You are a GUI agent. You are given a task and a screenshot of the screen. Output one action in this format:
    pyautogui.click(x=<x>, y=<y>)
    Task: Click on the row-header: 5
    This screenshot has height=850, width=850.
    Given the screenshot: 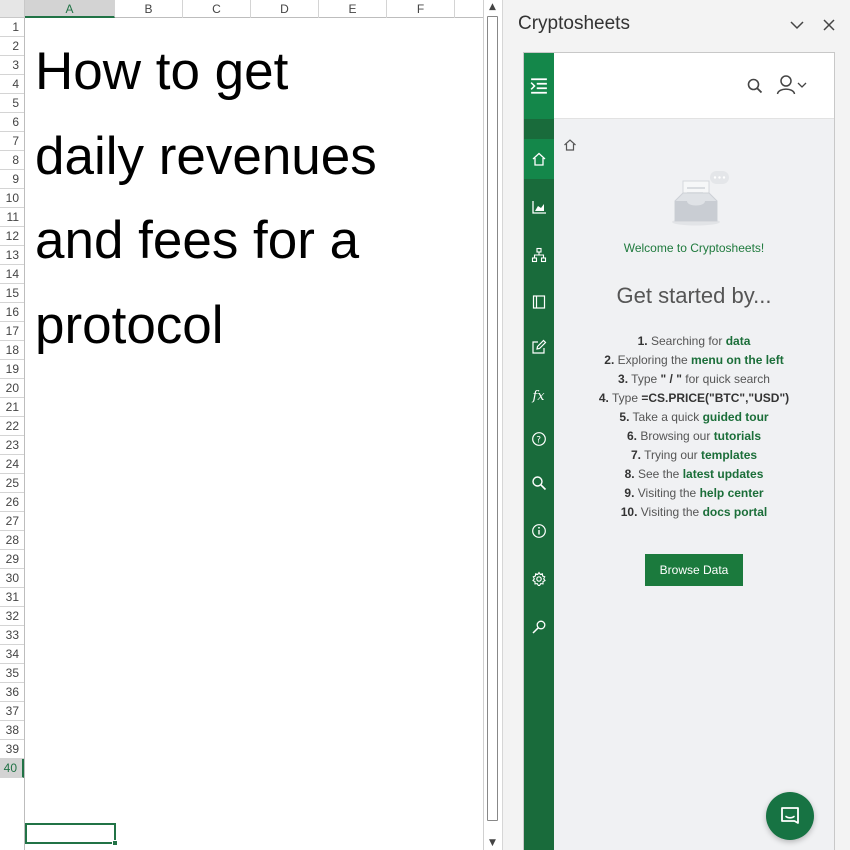 What is the action you would take?
    pyautogui.click(x=12, y=103)
    